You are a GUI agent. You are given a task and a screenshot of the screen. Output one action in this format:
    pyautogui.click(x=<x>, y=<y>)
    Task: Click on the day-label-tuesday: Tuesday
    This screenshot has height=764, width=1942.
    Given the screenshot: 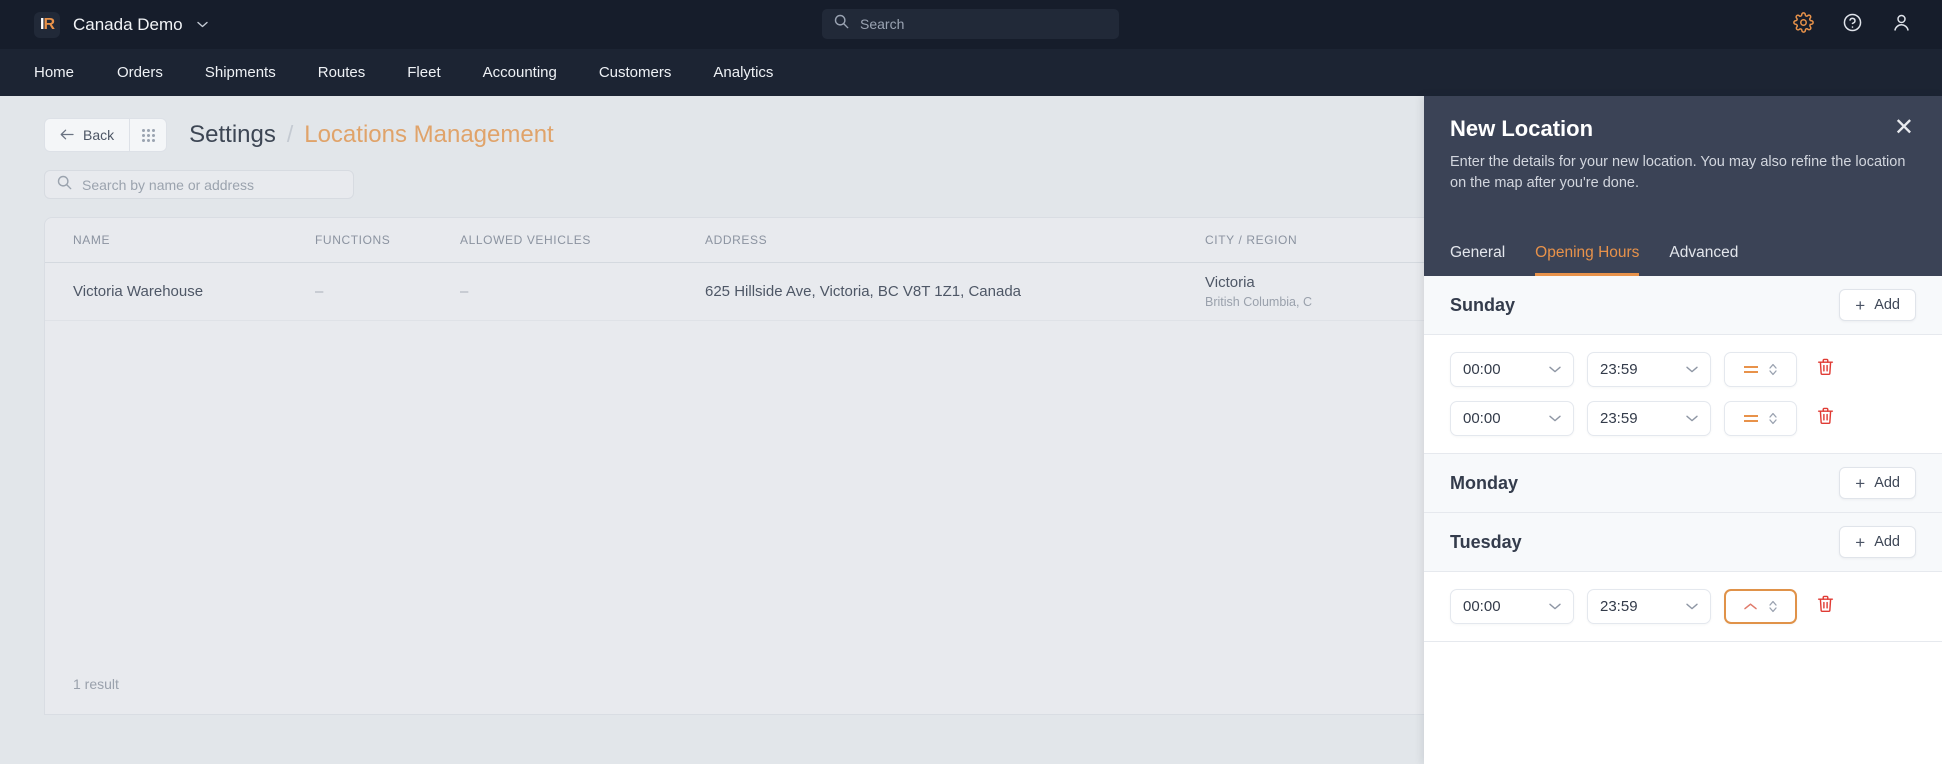 What is the action you would take?
    pyautogui.click(x=1486, y=541)
    